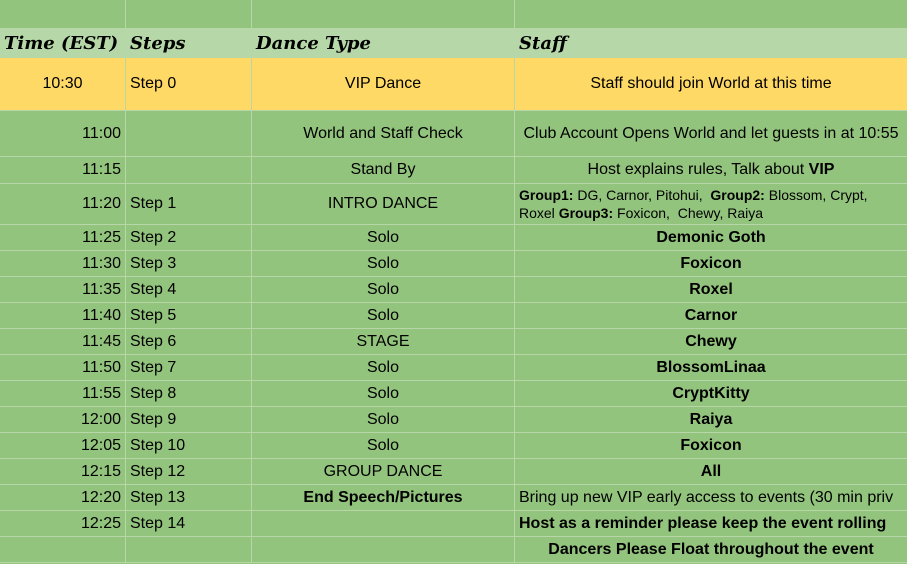 The height and width of the screenshot is (564, 907). What do you see at coordinates (189, 497) in the screenshot?
I see `step-cell: Step 13` at bounding box center [189, 497].